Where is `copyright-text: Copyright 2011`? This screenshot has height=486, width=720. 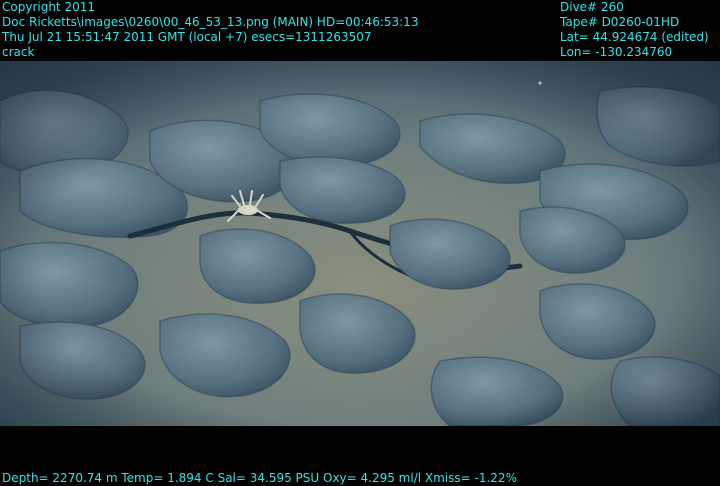
copyright-text: Copyright 2011 is located at coordinates (48, 7).